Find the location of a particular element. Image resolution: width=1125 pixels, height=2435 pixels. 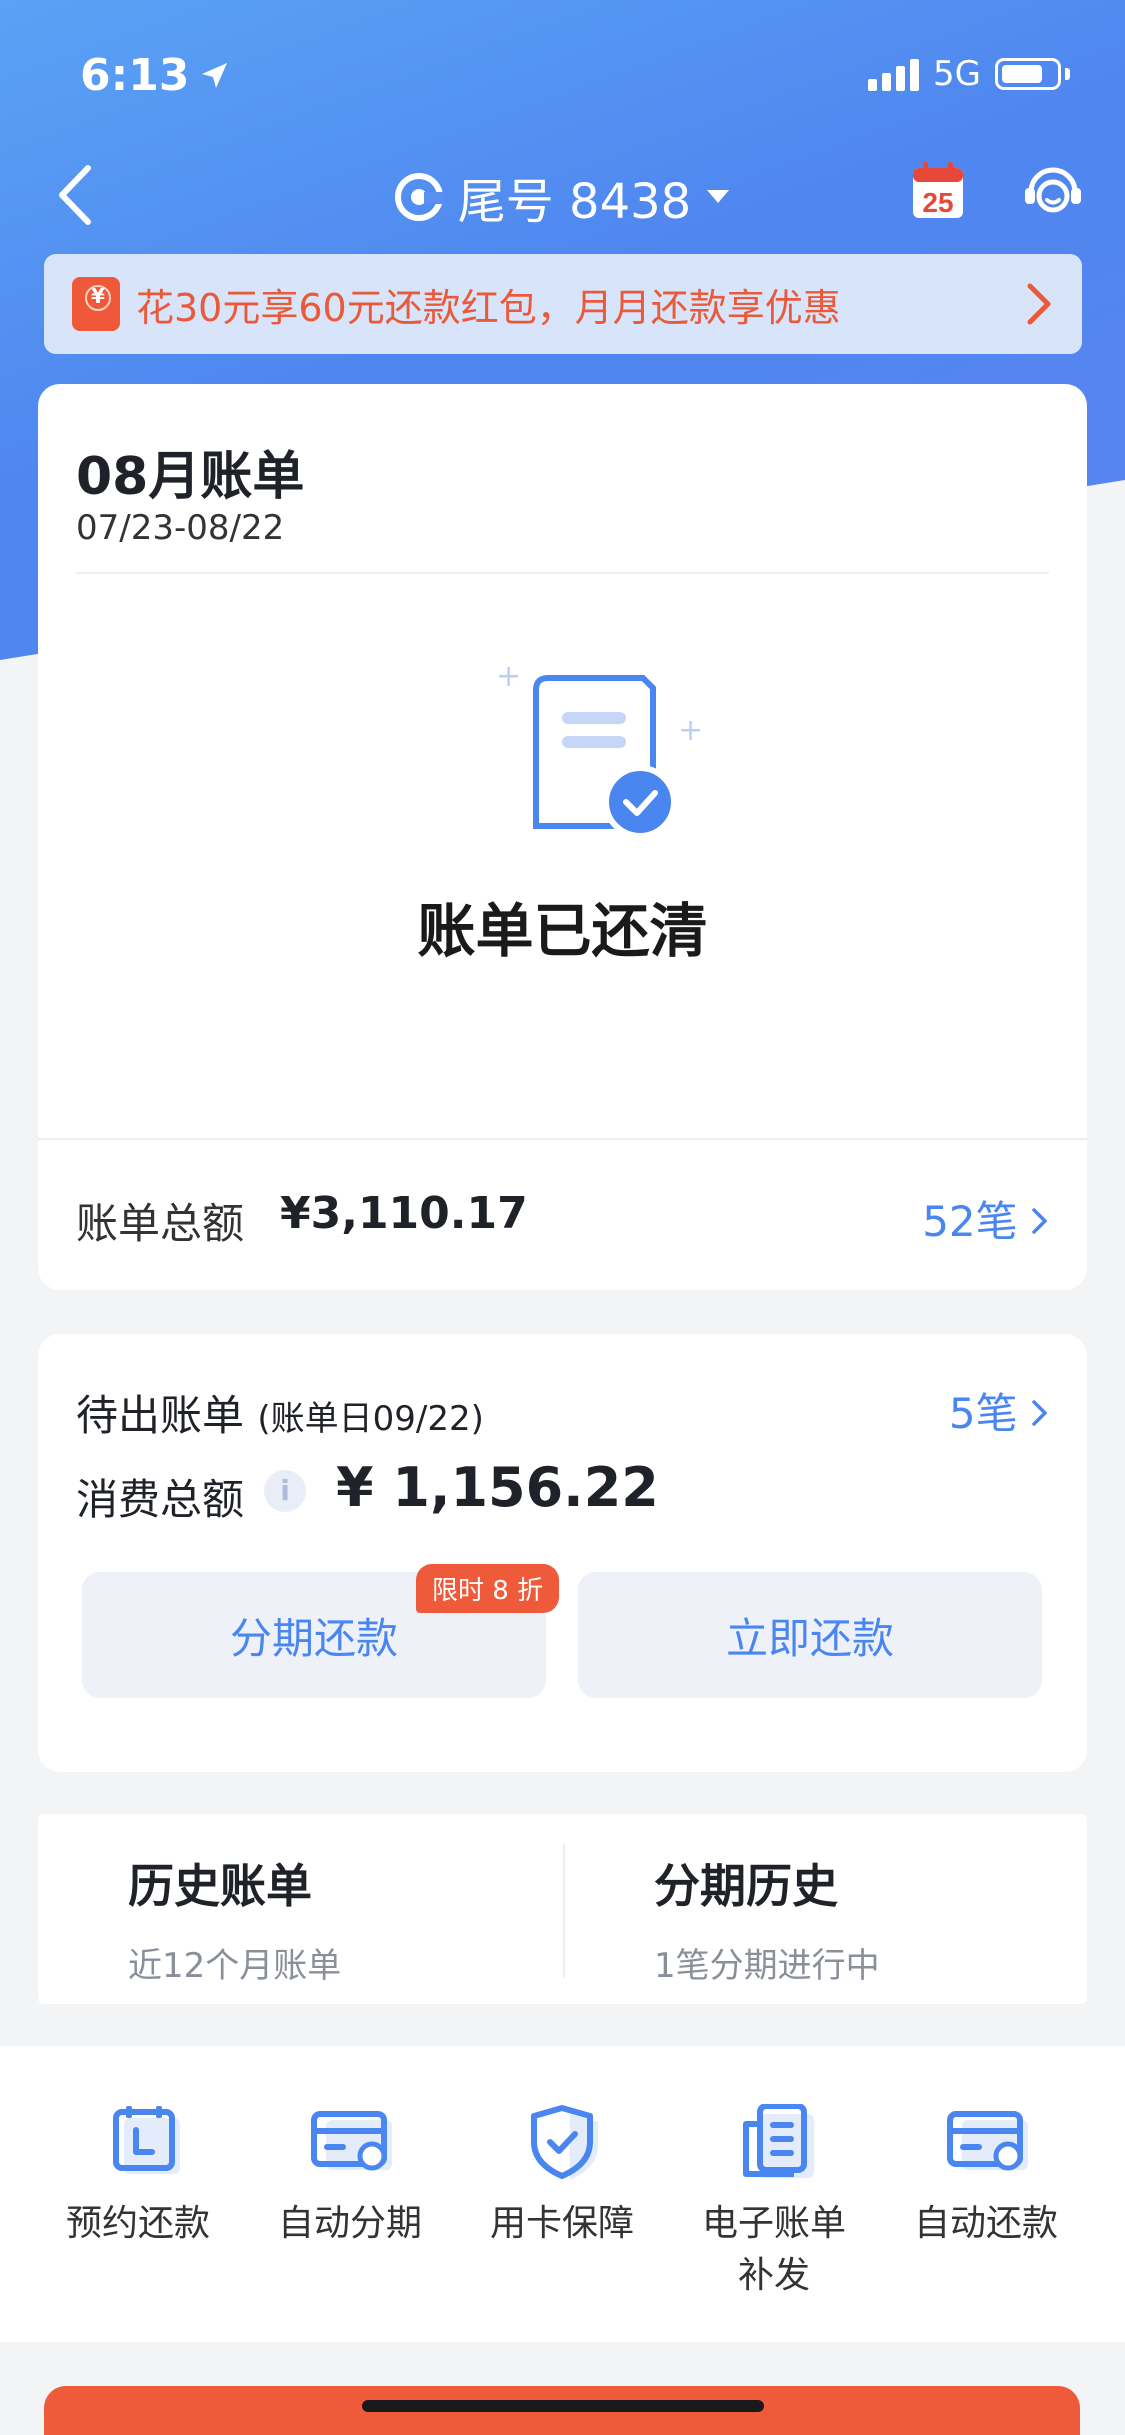

tool-card-protection: 用卡保障 is located at coordinates (562, 2177).